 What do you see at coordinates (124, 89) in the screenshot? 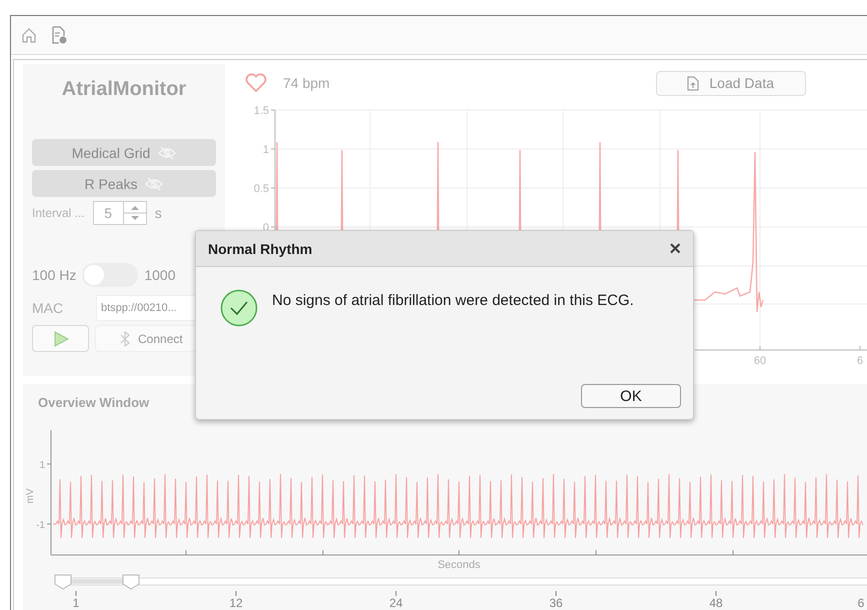
I see `app-title: AtrialMonitor` at bounding box center [124, 89].